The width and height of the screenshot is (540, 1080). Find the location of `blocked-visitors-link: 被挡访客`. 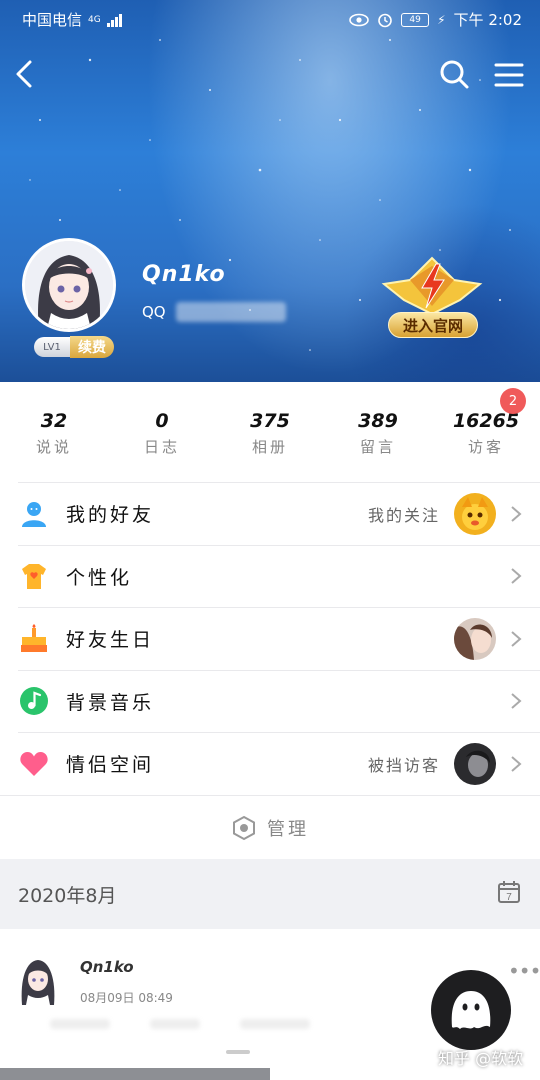

blocked-visitors-link: 被挡访客 is located at coordinates (404, 764).